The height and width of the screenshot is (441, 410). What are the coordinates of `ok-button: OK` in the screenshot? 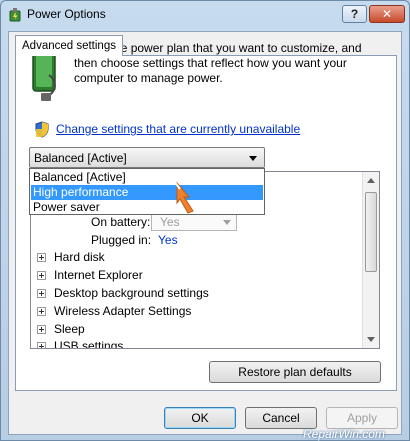 It's located at (200, 418).